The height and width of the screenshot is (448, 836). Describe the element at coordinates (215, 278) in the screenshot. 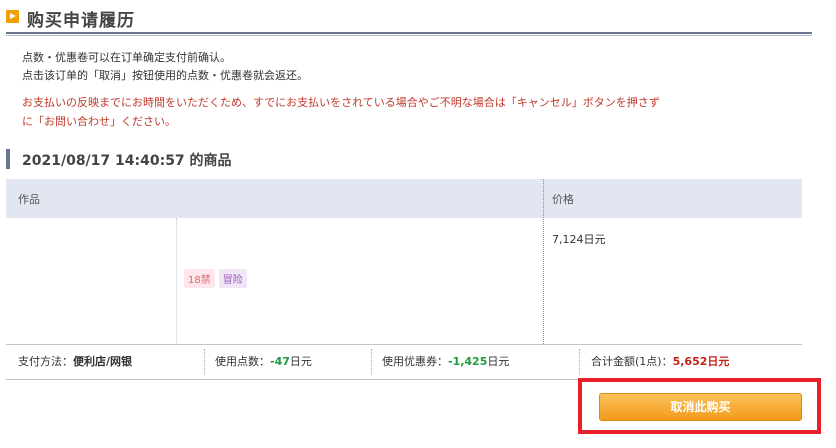

I see `item-tags: 18禁 冒险` at that location.